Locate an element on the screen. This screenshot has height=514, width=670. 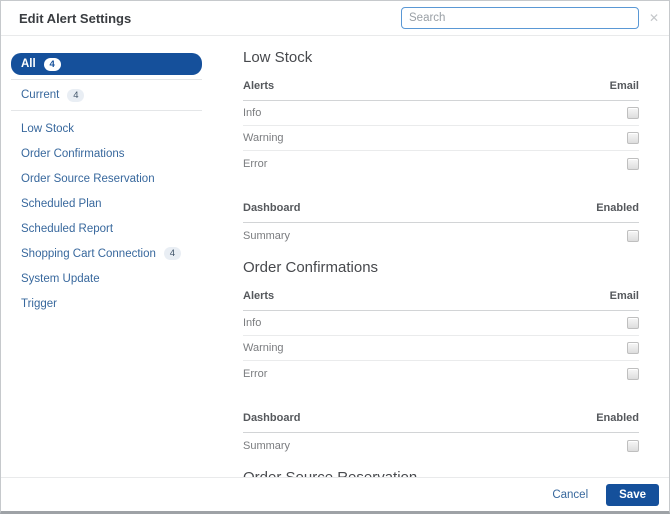
sidebar-item-label: Current is located at coordinates (40, 95).